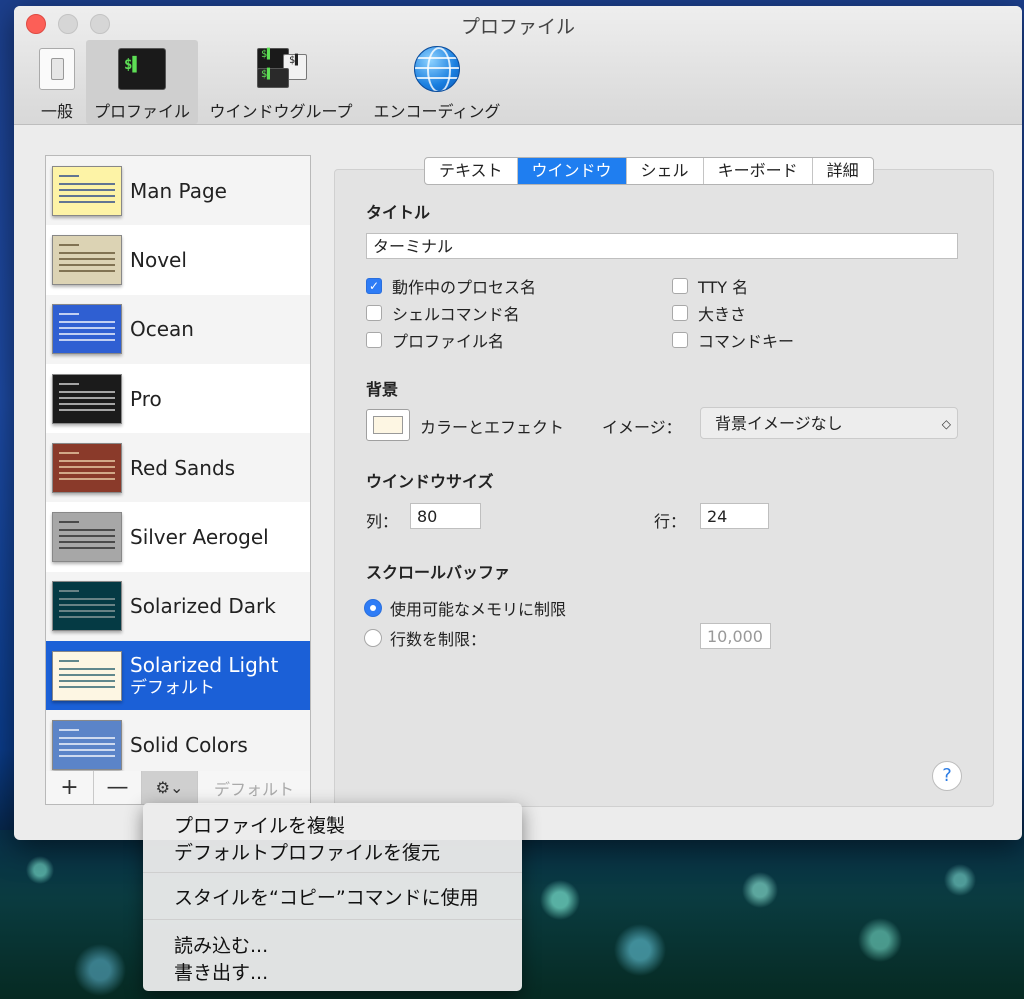 The width and height of the screenshot is (1024, 999). Describe the element at coordinates (56, 111) in the screenshot. I see `toolbar-label: 一般` at that location.